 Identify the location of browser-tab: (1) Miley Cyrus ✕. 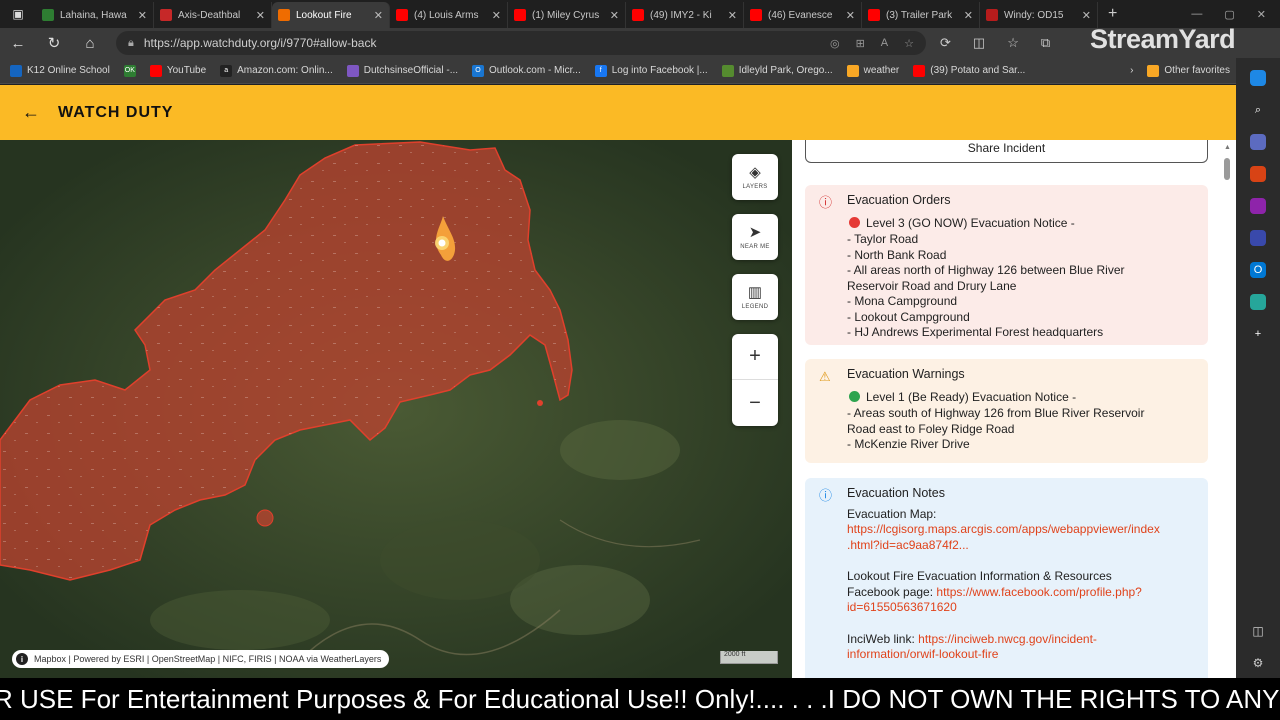
(567, 15).